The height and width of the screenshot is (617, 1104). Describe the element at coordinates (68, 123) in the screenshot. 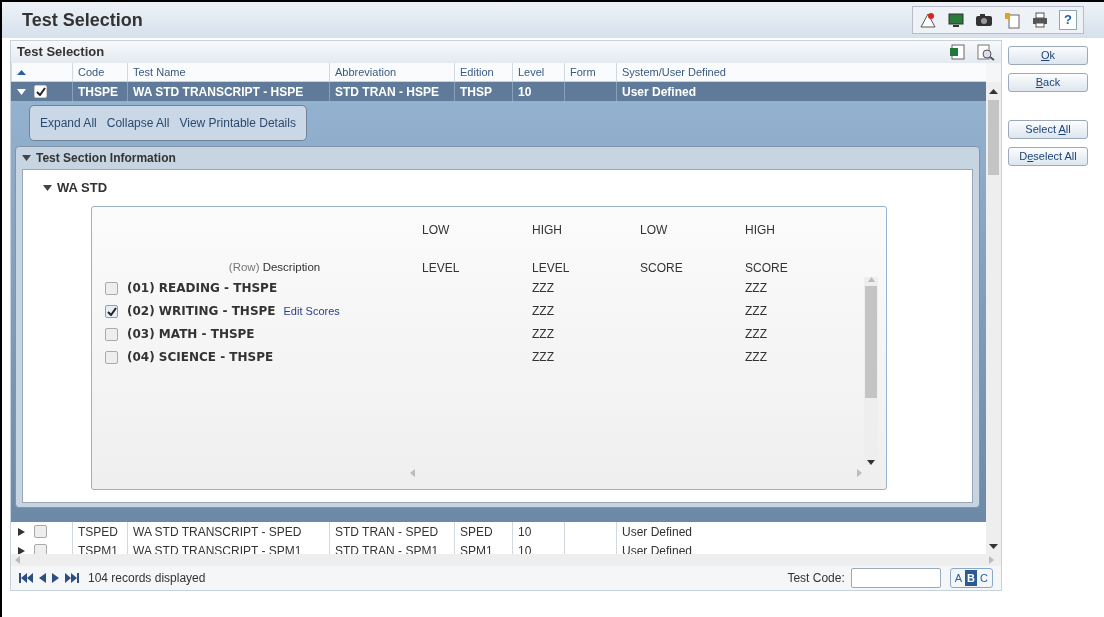

I see `action-link: Expand All` at that location.